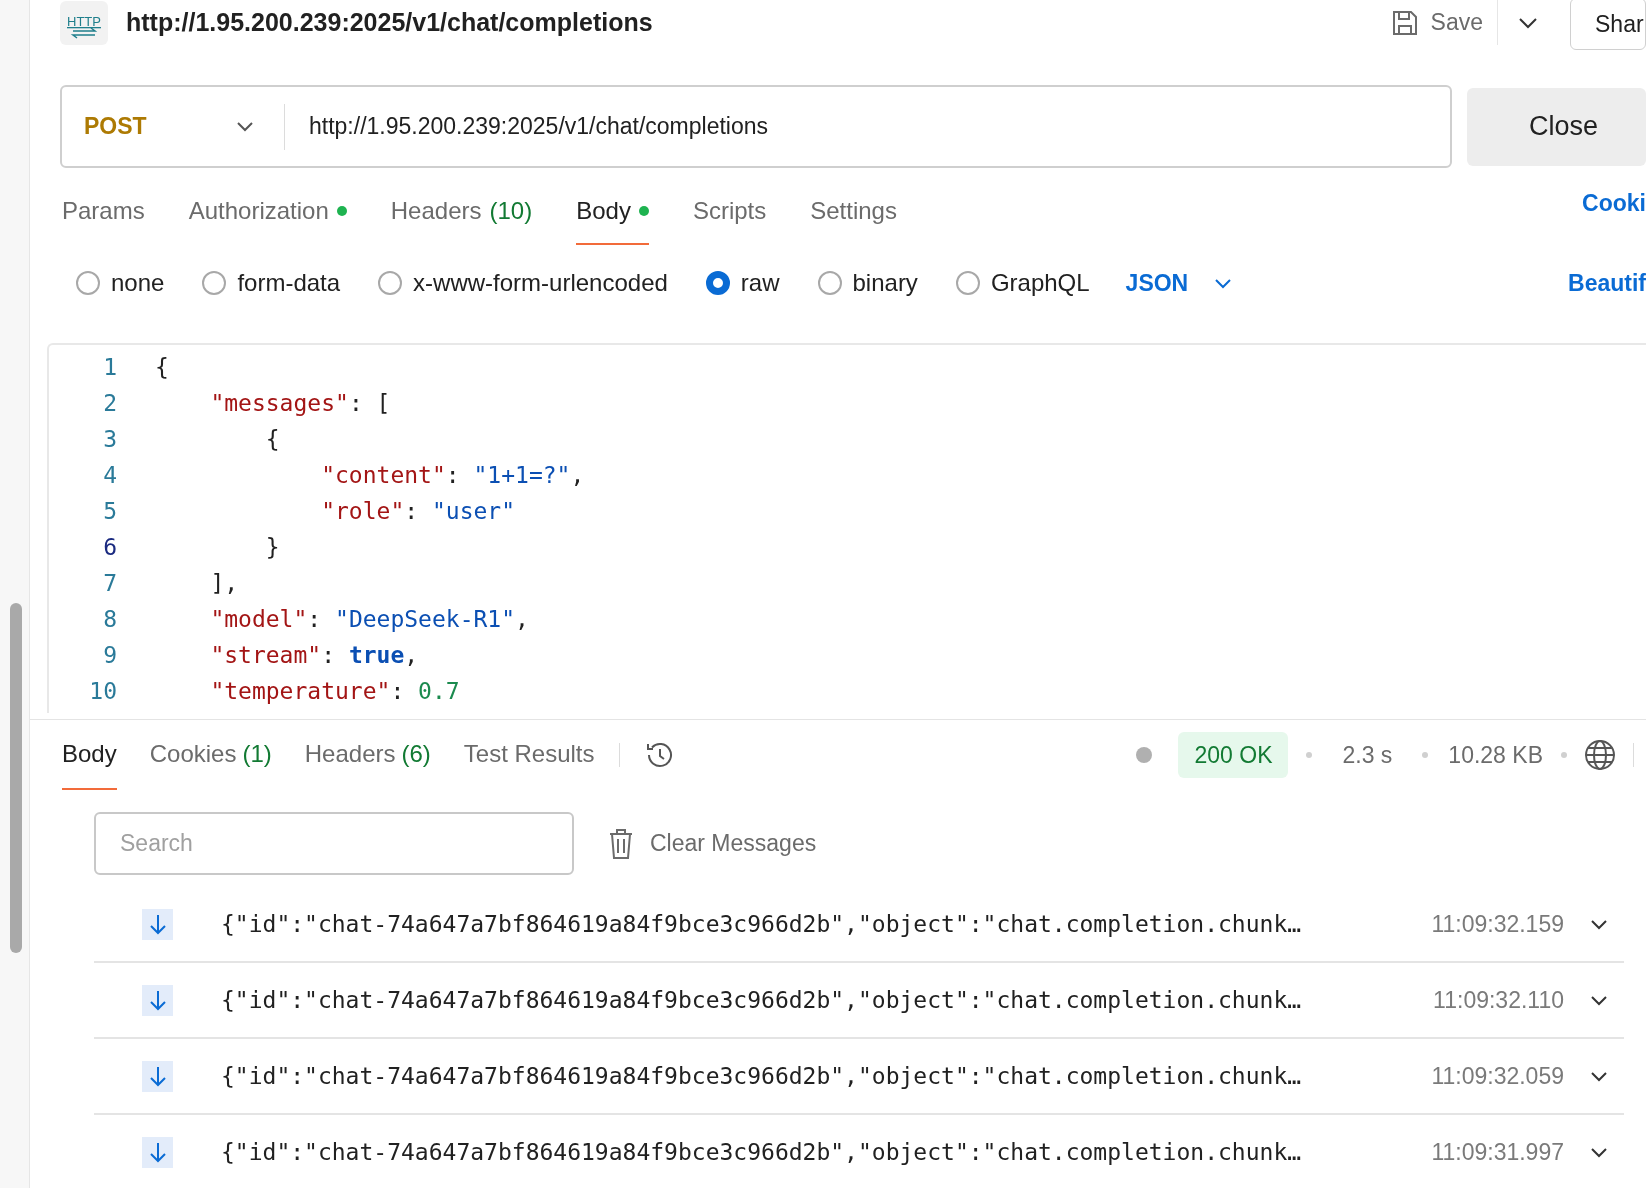 The image size is (1646, 1188). Describe the element at coordinates (109, 583) in the screenshot. I see `line-number: 7` at that location.